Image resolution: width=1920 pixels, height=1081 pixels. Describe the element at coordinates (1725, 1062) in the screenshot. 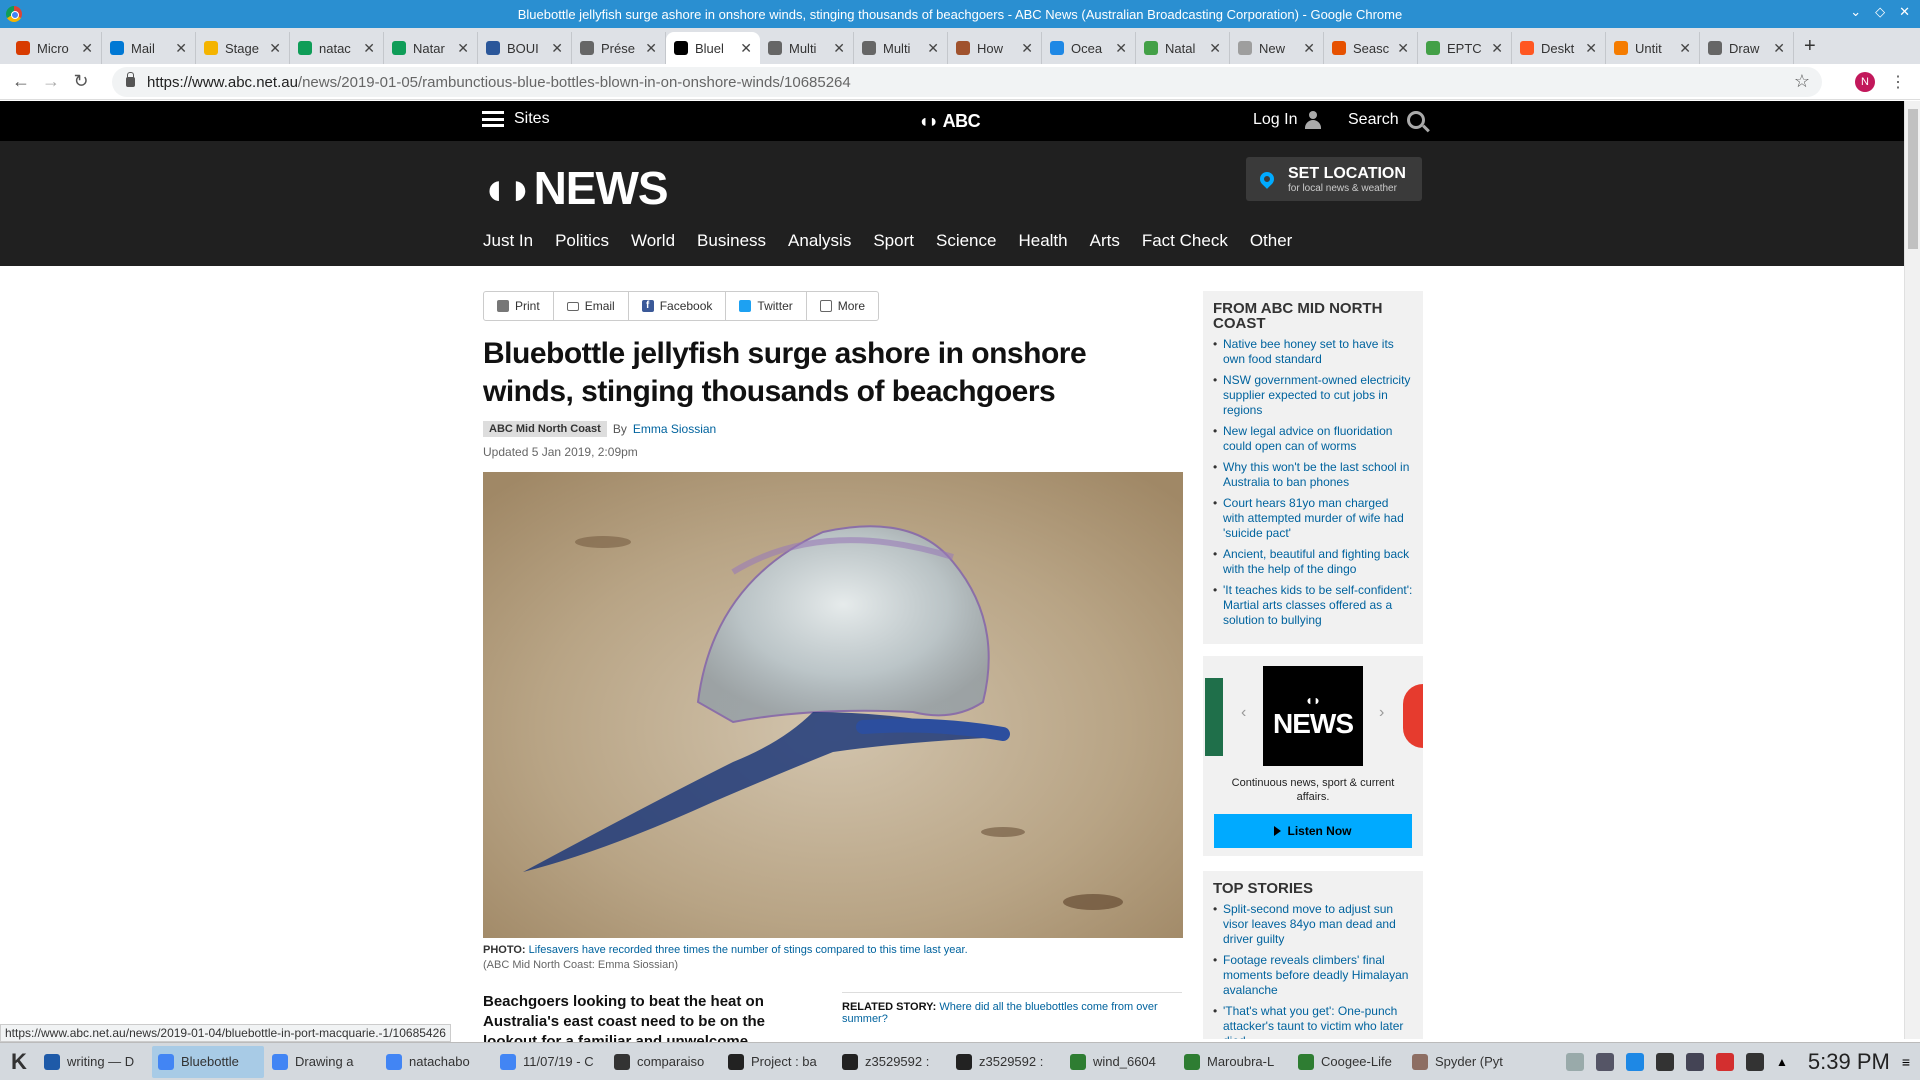

I see `volume-icon` at that location.